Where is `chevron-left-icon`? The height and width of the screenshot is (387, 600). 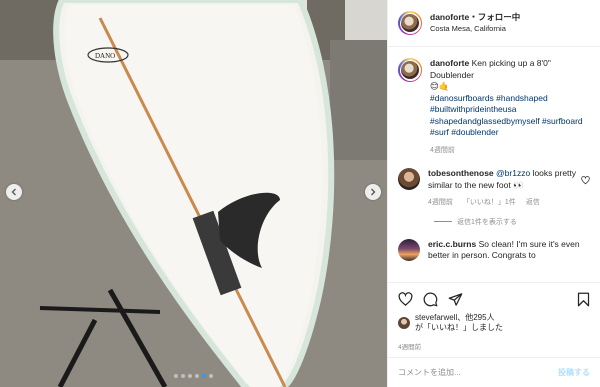
chevron-left-icon is located at coordinates (13, 192).